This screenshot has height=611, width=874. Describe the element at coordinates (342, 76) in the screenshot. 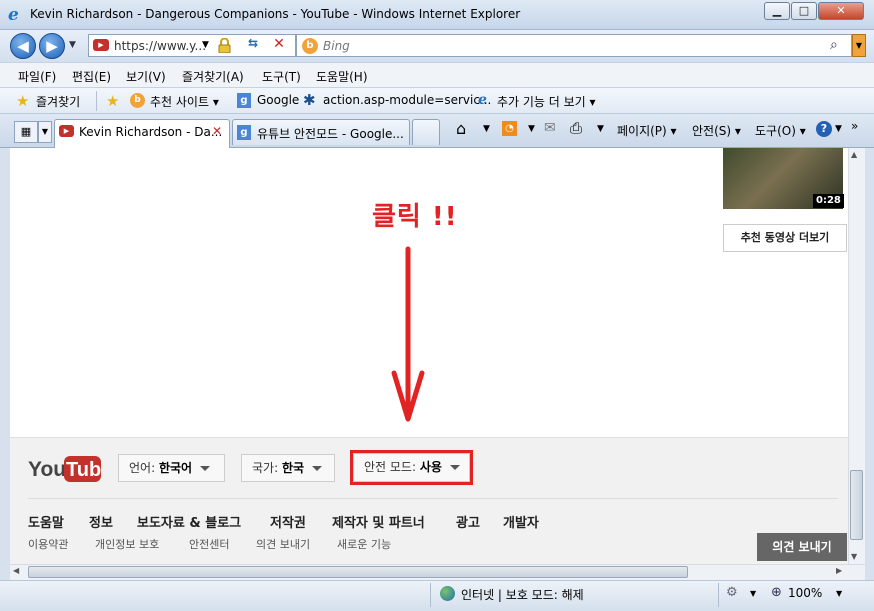

I see `menu-help: 도움말(H)` at that location.